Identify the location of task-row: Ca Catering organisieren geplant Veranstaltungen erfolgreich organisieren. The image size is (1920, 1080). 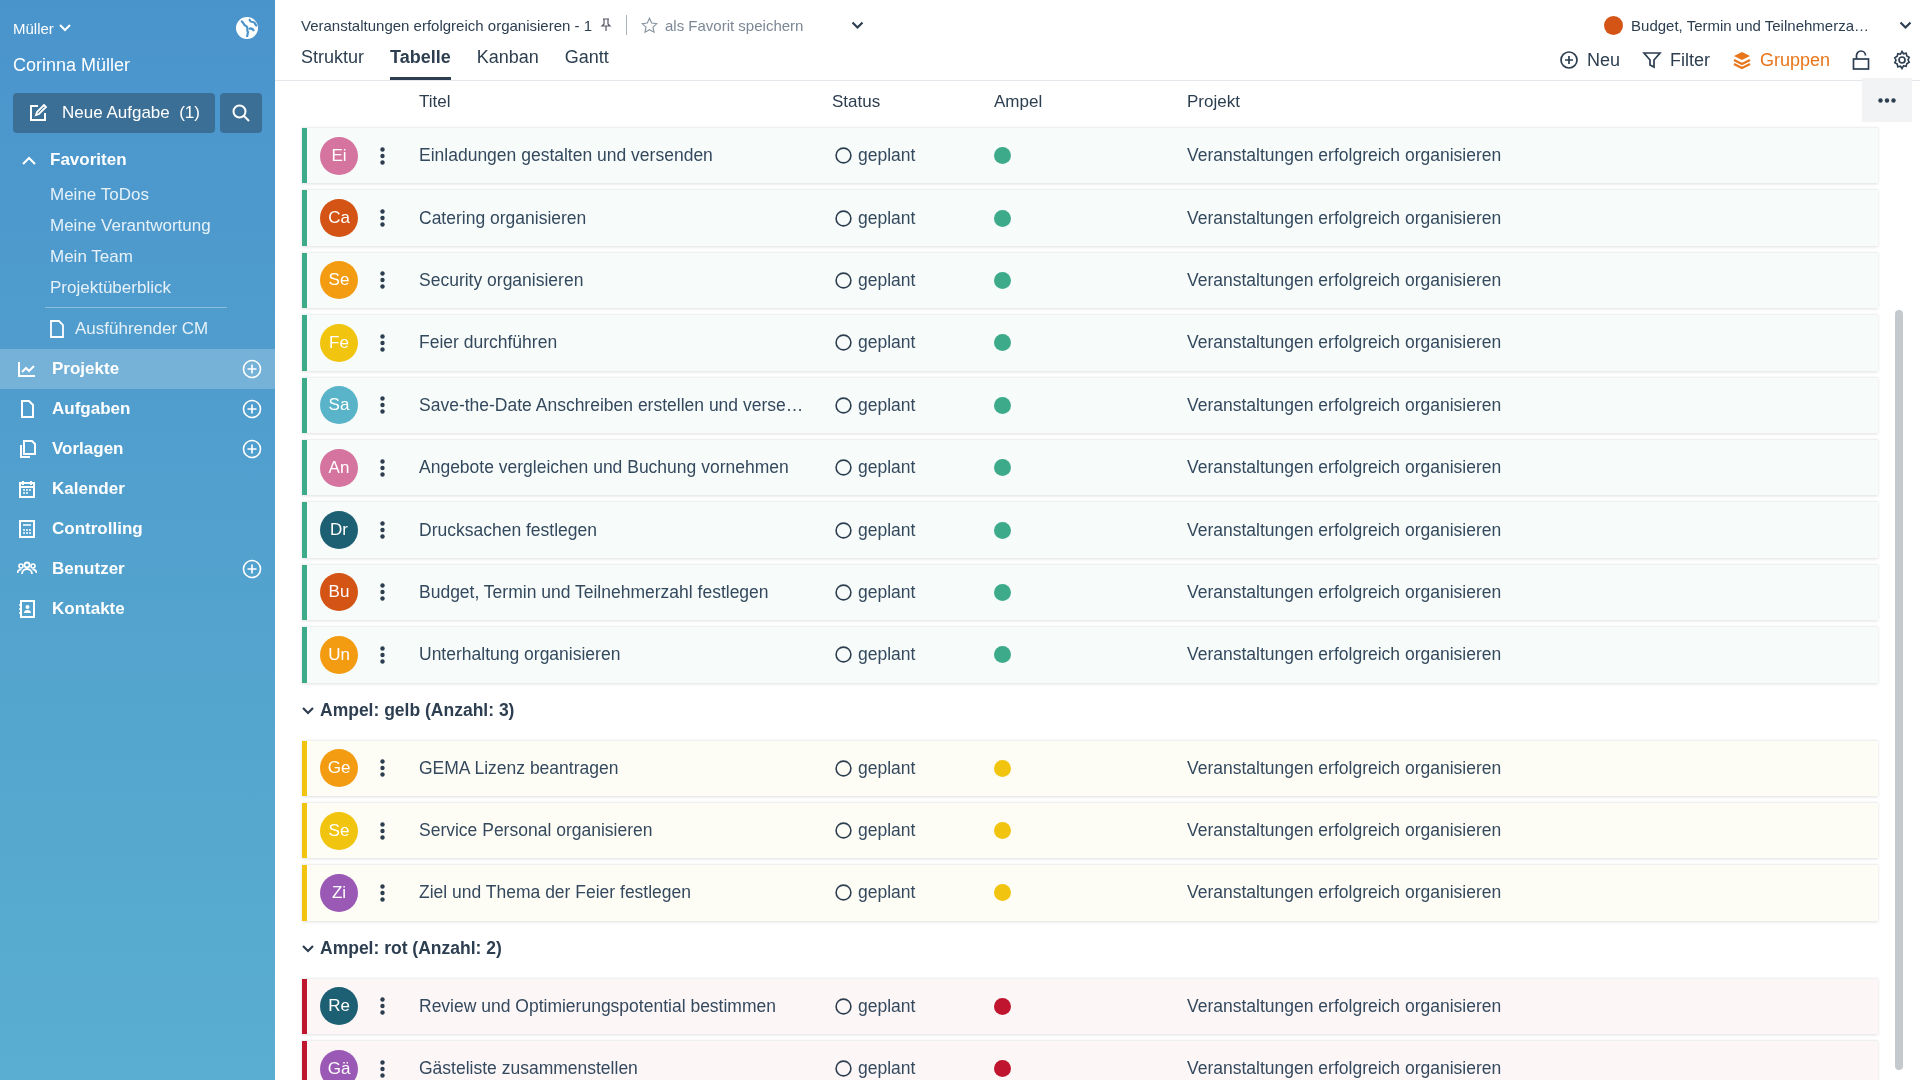
(1090, 217).